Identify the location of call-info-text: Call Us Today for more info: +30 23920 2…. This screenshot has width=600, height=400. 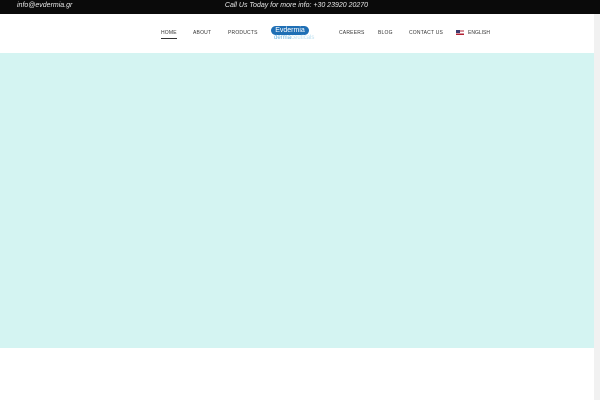
(296, 5).